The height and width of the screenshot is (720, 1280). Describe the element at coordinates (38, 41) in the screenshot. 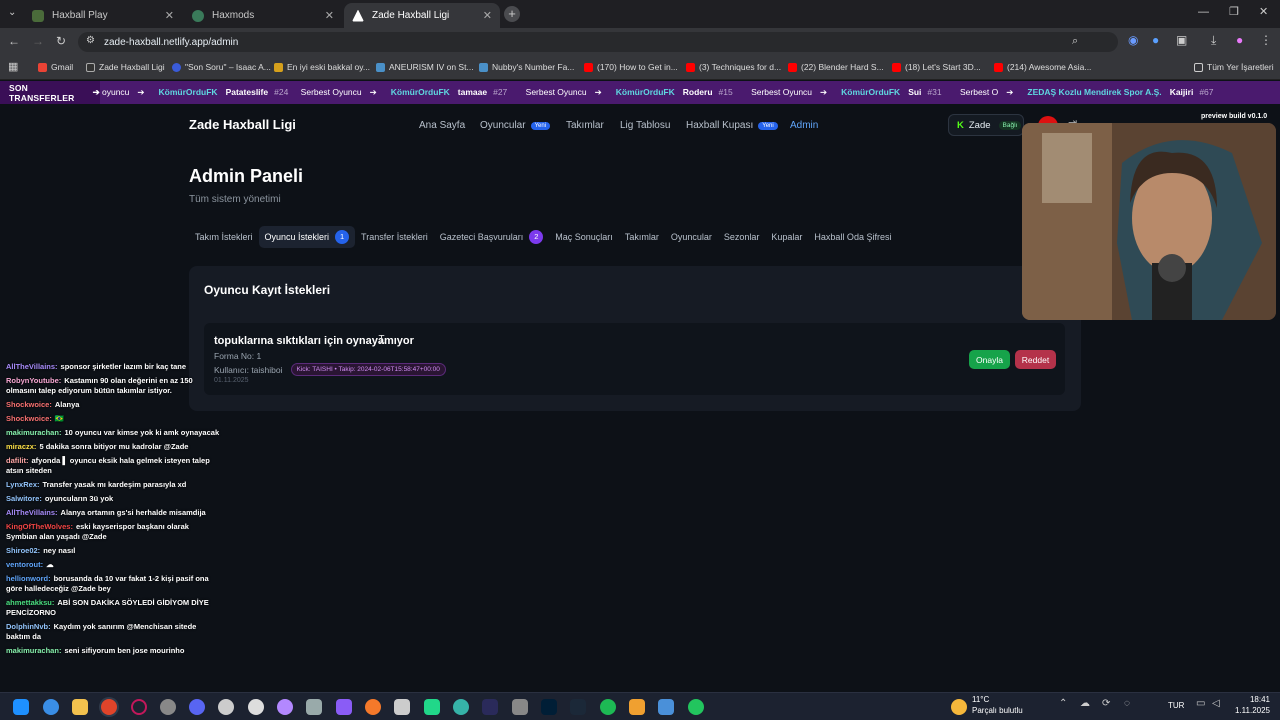

I see `forward-arrow-icon: →` at that location.